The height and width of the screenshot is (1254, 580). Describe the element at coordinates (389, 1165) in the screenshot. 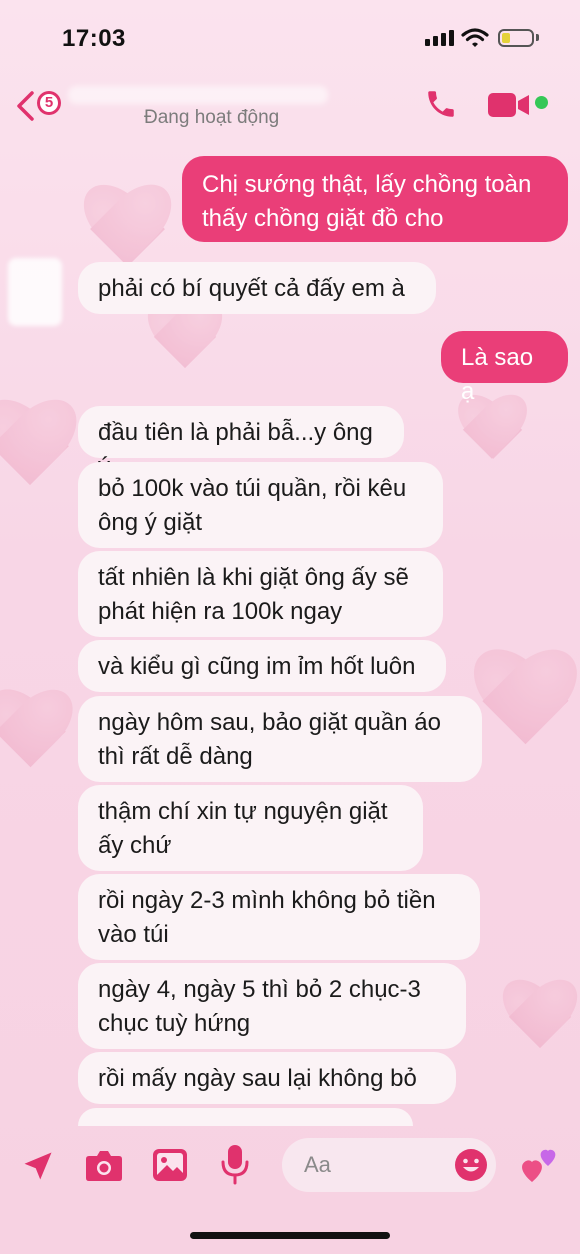

I see `message-input: Aa` at that location.